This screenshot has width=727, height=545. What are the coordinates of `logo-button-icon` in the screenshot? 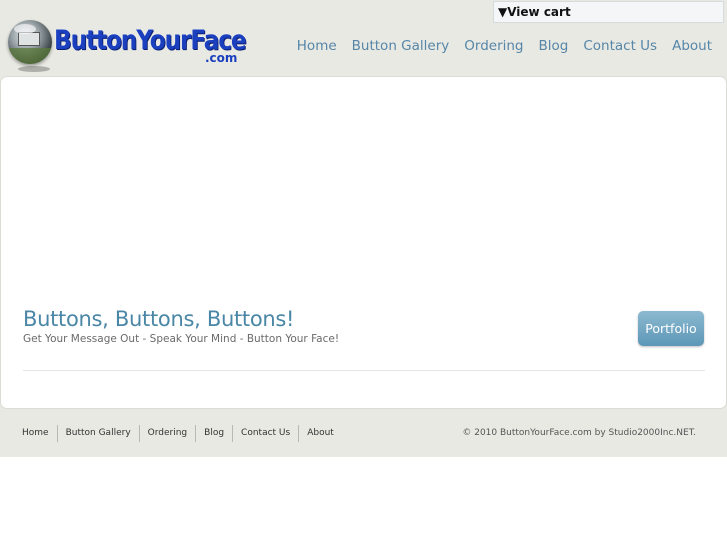 It's located at (30, 42).